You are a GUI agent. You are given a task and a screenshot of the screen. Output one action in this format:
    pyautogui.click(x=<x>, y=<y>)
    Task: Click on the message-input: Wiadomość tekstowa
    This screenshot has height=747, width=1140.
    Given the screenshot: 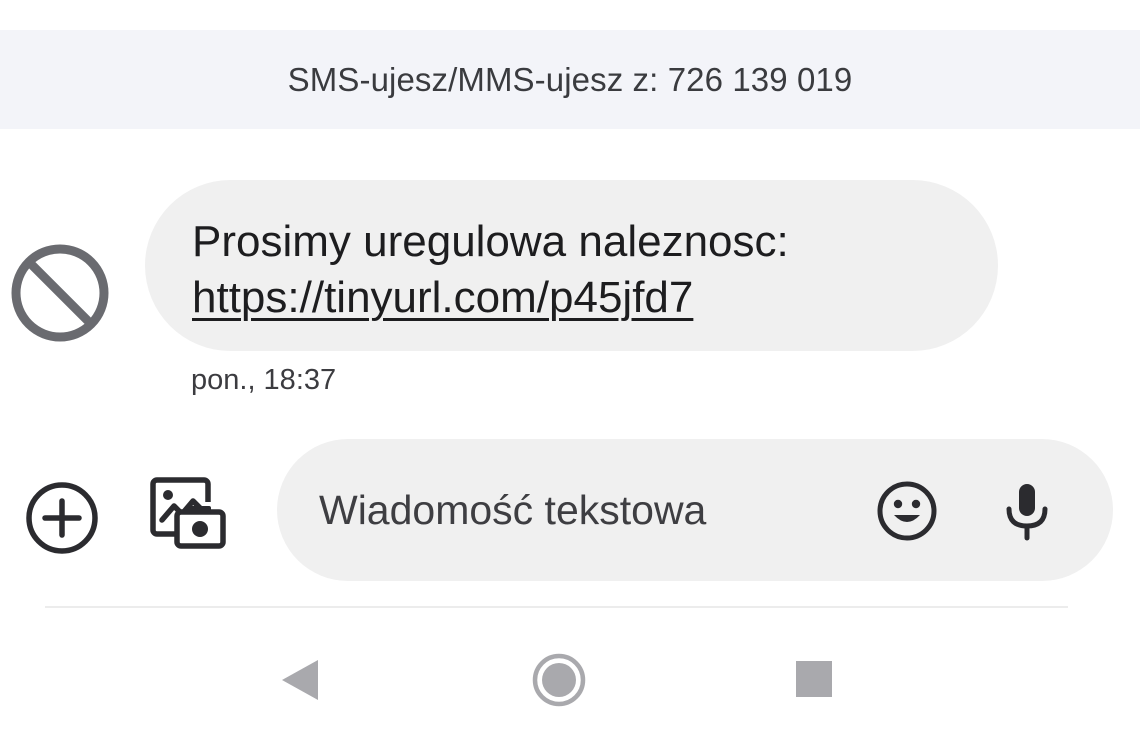 What is the action you would take?
    pyautogui.click(x=512, y=510)
    